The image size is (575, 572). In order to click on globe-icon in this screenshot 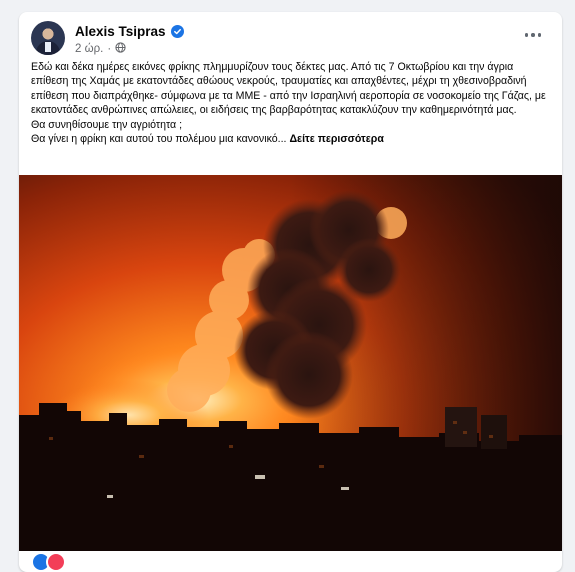, I will do `click(120, 49)`.